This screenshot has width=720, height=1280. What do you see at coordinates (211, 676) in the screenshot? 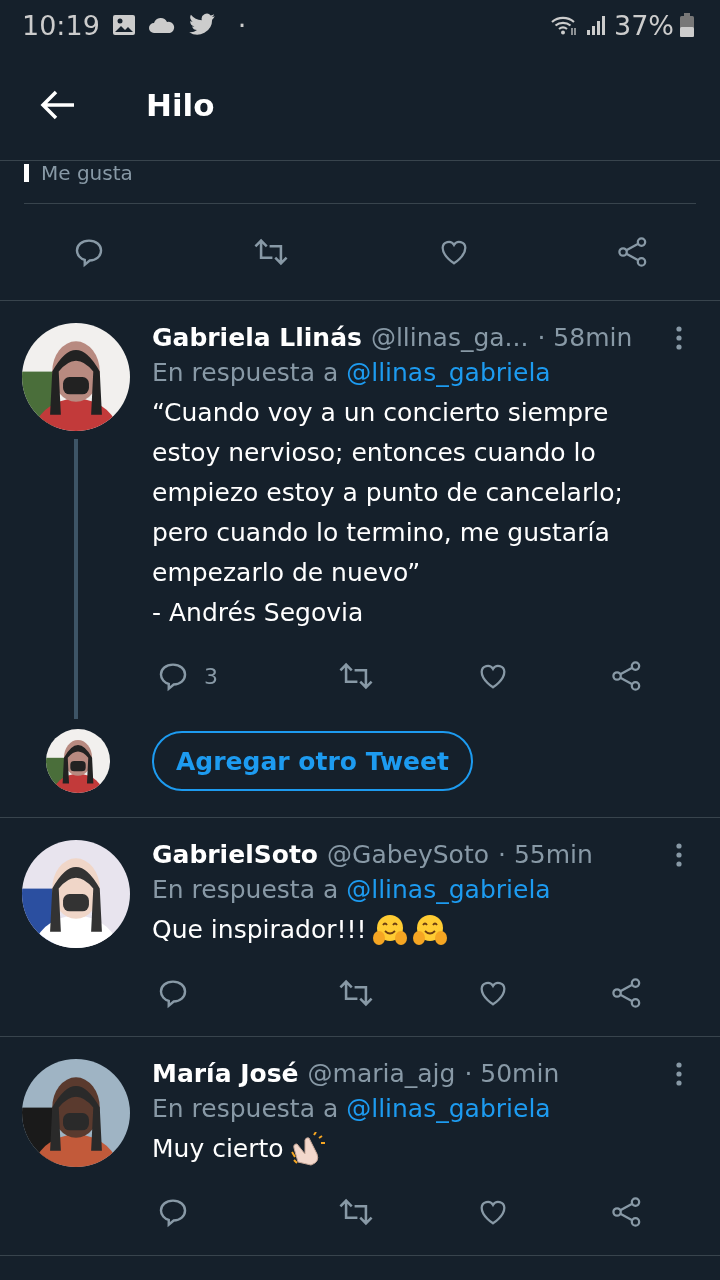
I see `reply-count: 3` at bounding box center [211, 676].